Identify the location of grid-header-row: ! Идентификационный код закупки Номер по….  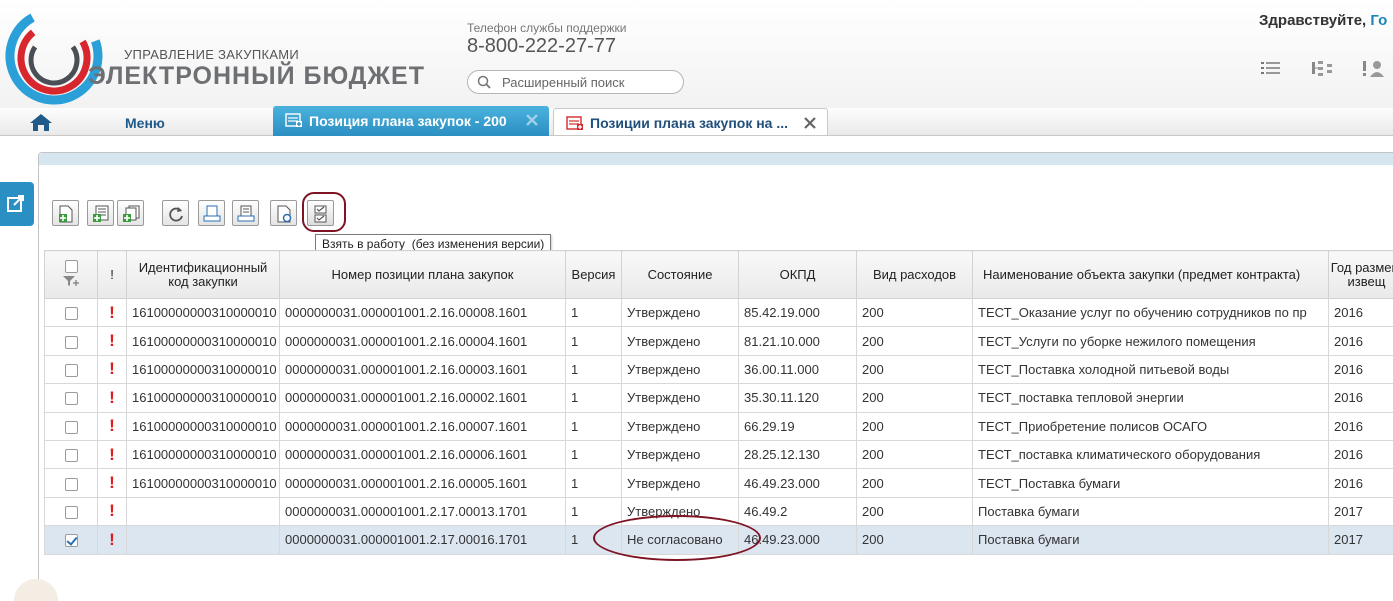
(718, 274).